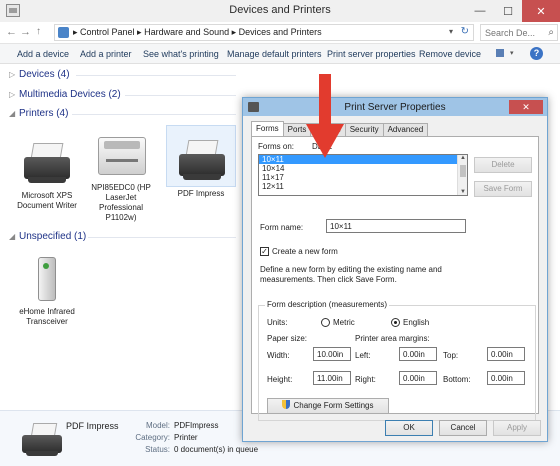 Image resolution: width=560 pixels, height=466 pixels. I want to click on top-margin-label: Top:, so click(451, 355).